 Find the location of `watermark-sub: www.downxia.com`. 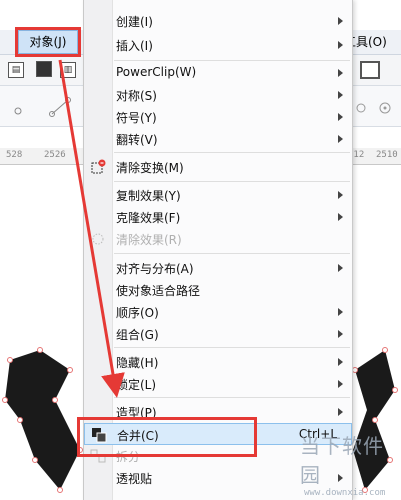

watermark-sub: www.downxia.com is located at coordinates (345, 493).